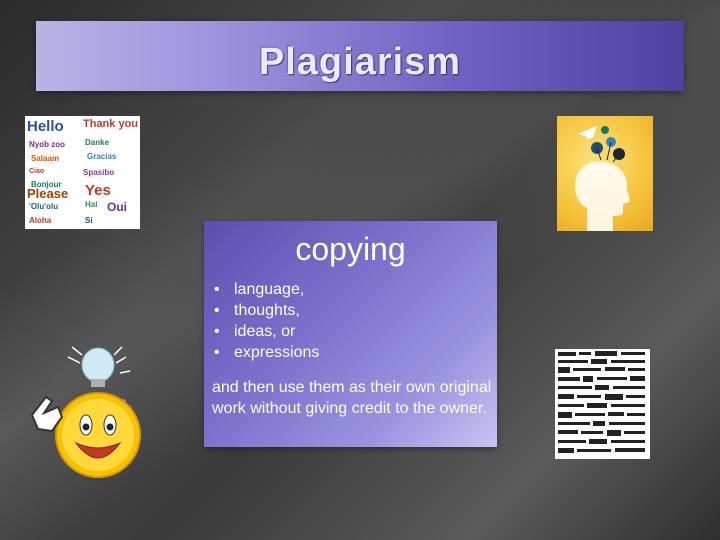 Image resolution: width=720 pixels, height=540 pixels. What do you see at coordinates (117, 207) in the screenshot?
I see `collage-word: Oui` at bounding box center [117, 207].